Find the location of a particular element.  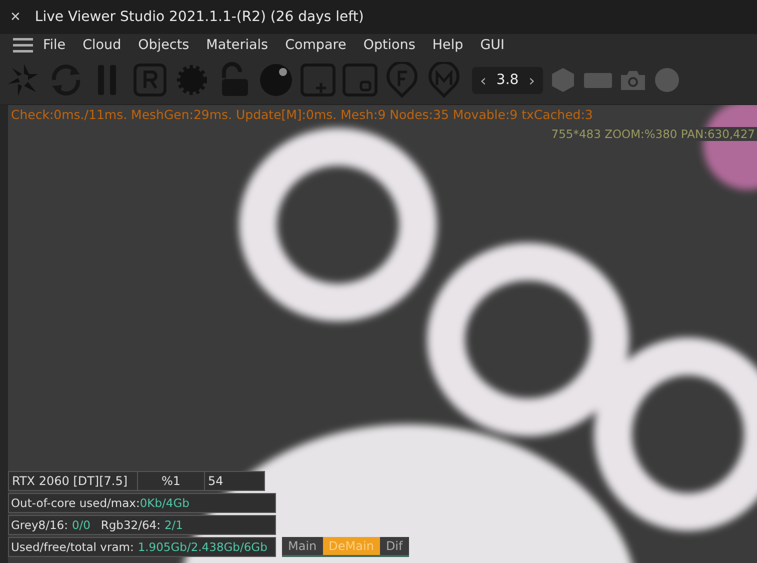

menu-item: File is located at coordinates (54, 45).